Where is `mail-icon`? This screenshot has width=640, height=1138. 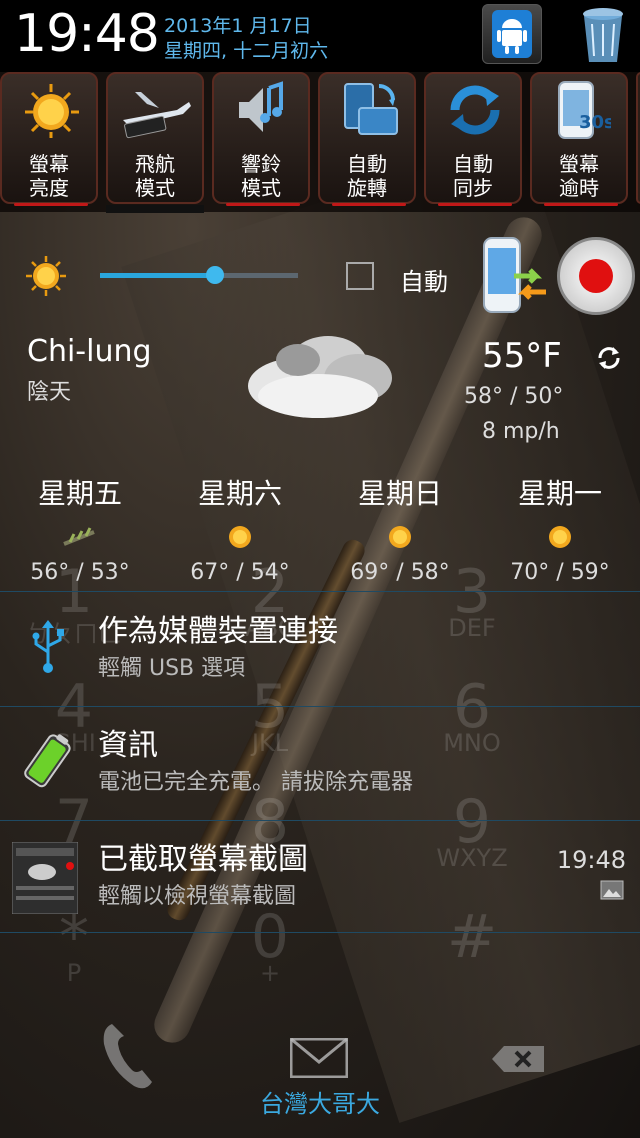 mail-icon is located at coordinates (319, 1058).